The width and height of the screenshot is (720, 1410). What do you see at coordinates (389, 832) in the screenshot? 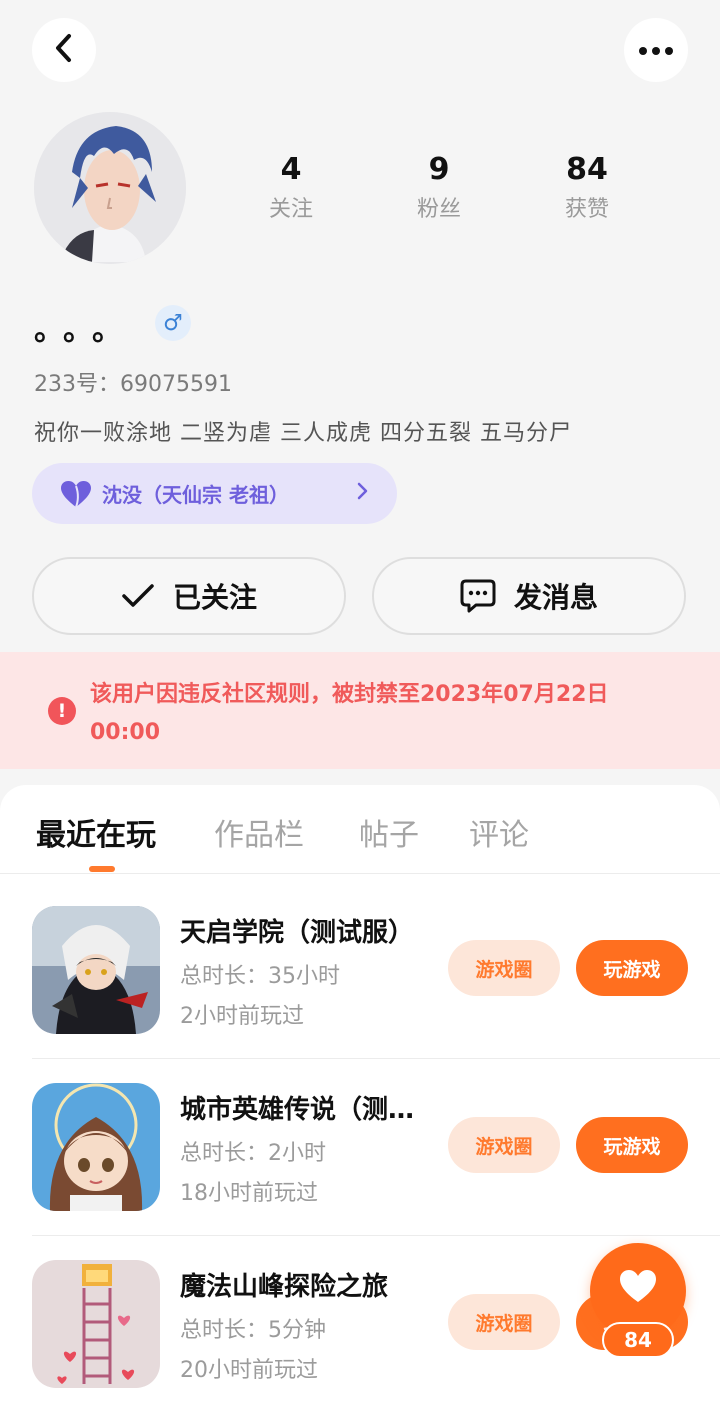
I see `tab-posts: 帖子` at bounding box center [389, 832].